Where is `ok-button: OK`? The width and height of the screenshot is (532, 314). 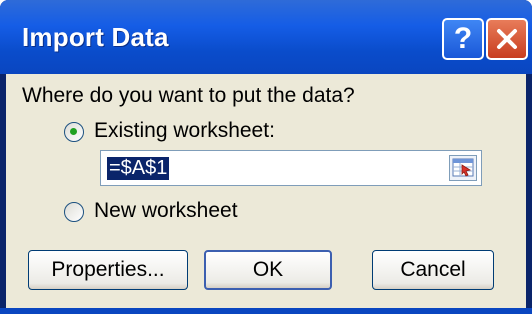
ok-button: OK is located at coordinates (268, 270).